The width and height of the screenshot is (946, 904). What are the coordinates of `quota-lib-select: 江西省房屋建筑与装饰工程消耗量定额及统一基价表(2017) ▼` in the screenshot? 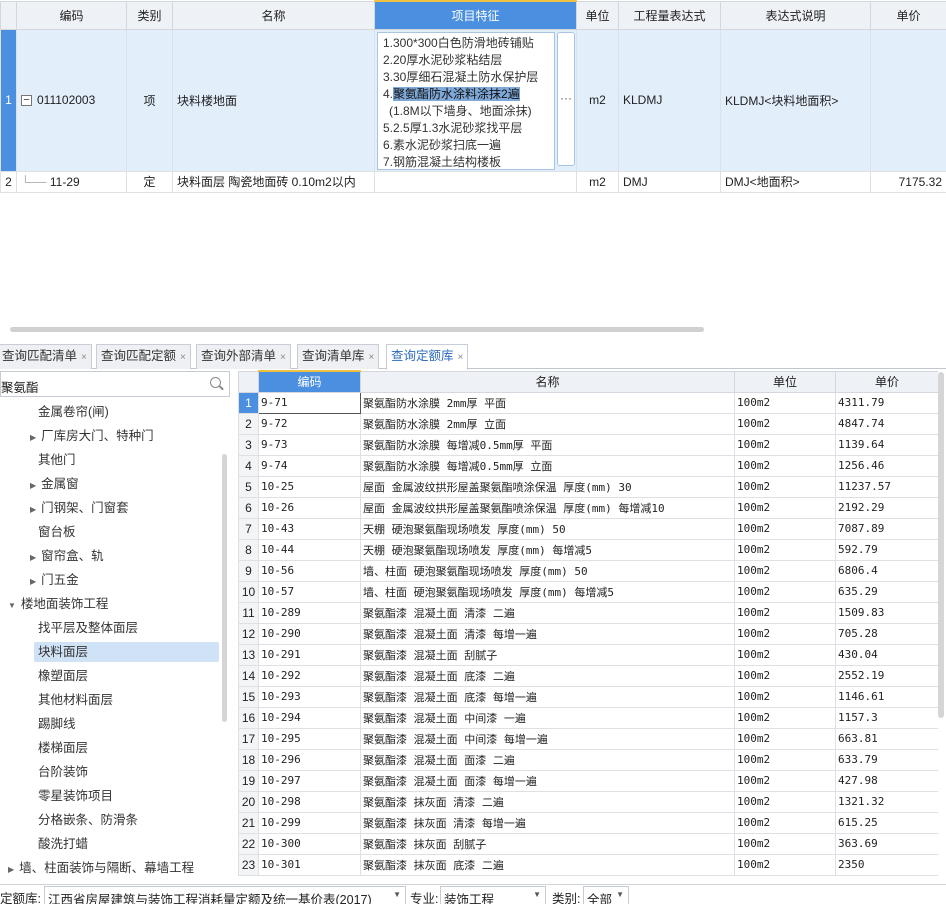 It's located at (225, 895).